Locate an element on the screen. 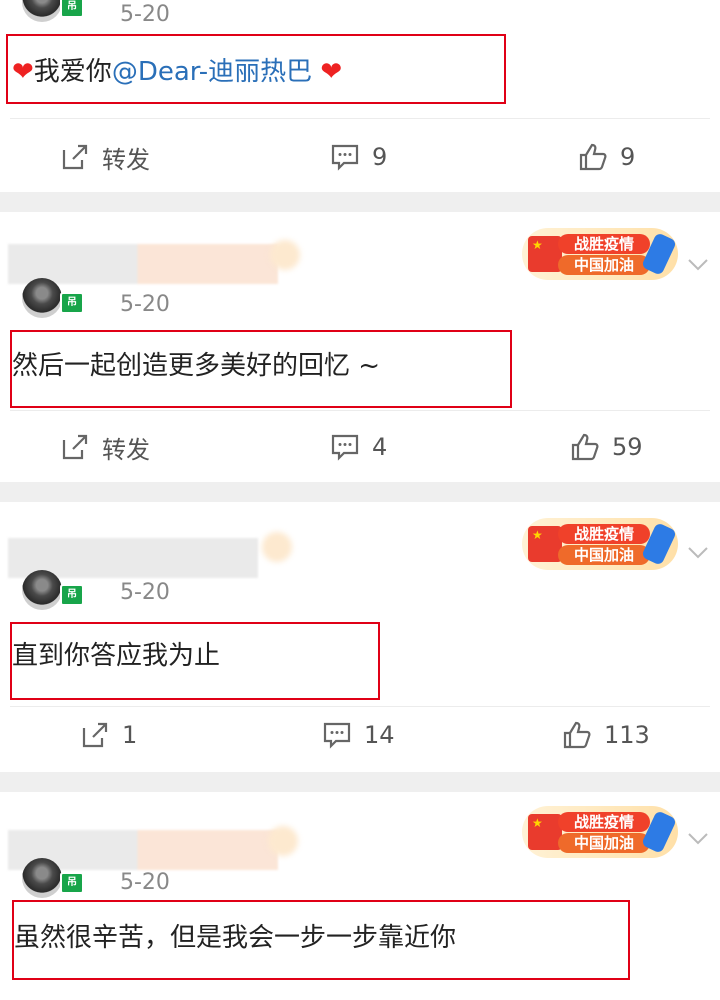 This screenshot has width=720, height=1000. repost-button: 1 is located at coordinates (108, 735).